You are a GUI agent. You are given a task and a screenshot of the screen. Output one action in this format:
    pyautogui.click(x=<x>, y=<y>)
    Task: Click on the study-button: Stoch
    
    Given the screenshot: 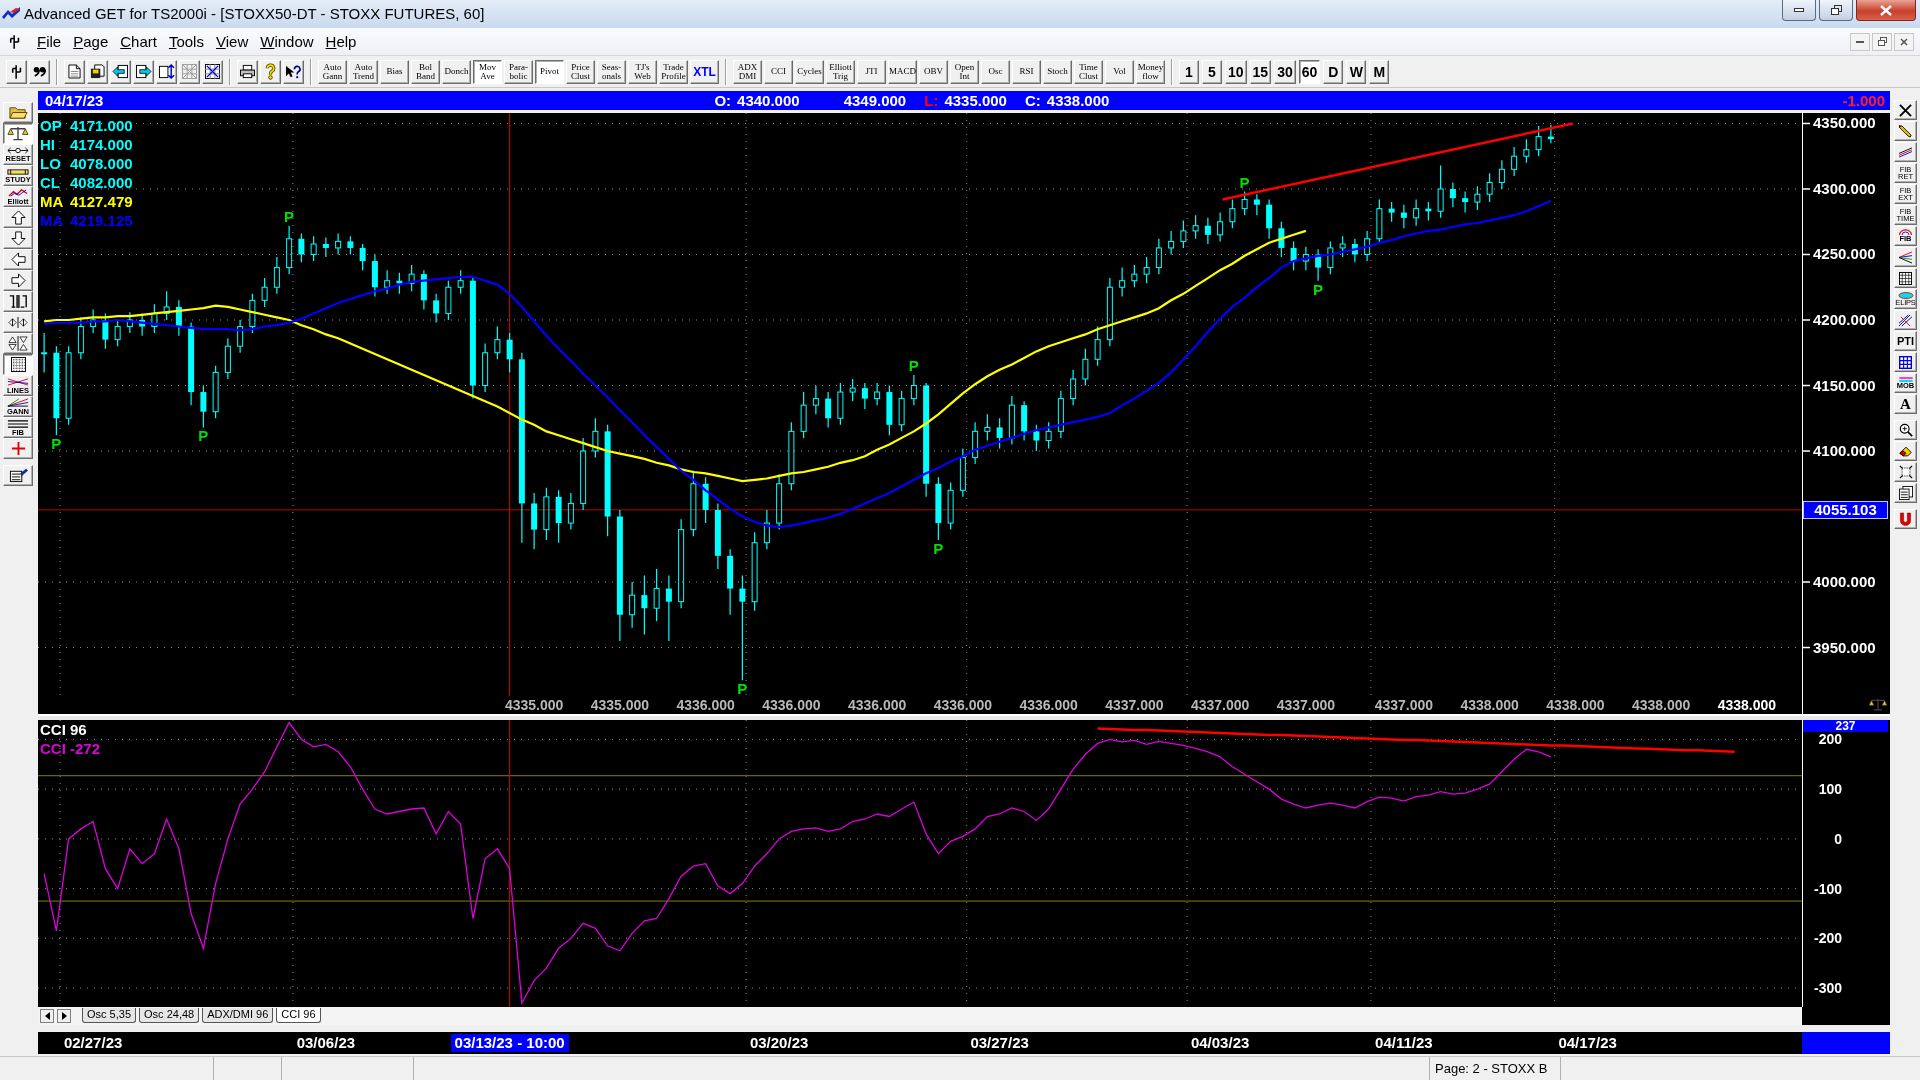 What is the action you would take?
    pyautogui.click(x=1057, y=71)
    